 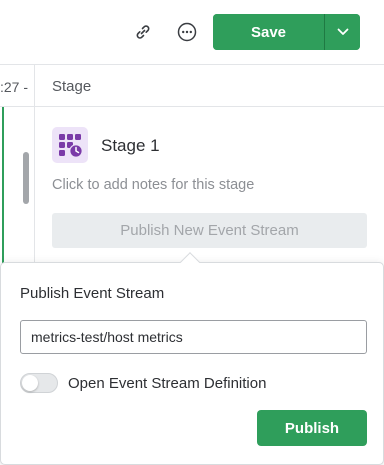 I want to click on scrollbar-thumb, so click(x=26, y=178).